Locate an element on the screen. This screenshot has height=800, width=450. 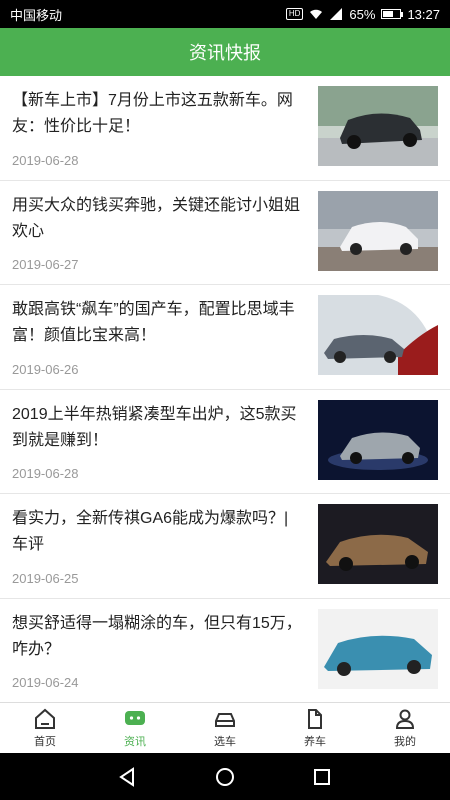
tab-label: 选车 is located at coordinates (225, 742).